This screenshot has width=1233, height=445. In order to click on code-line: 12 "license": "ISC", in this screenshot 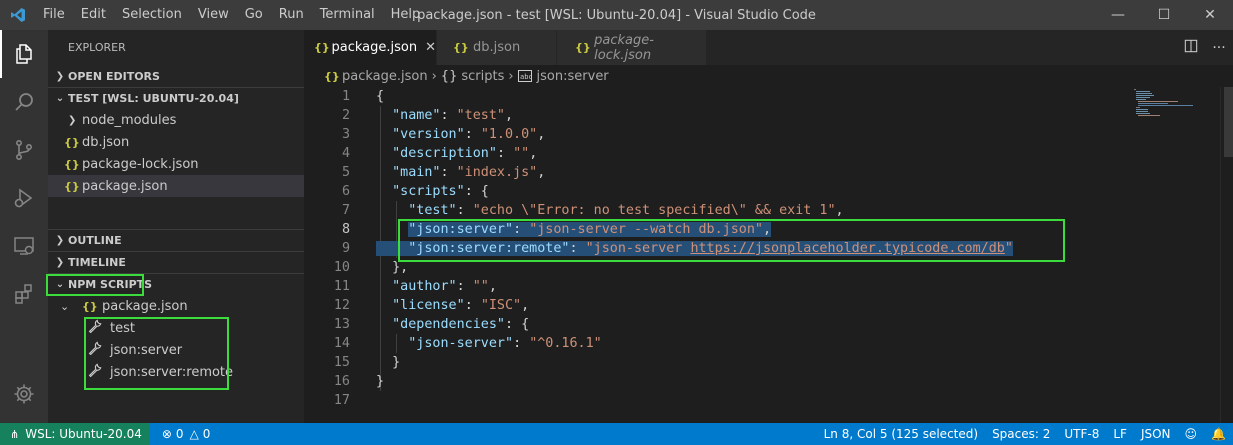, I will do `click(762, 305)`.